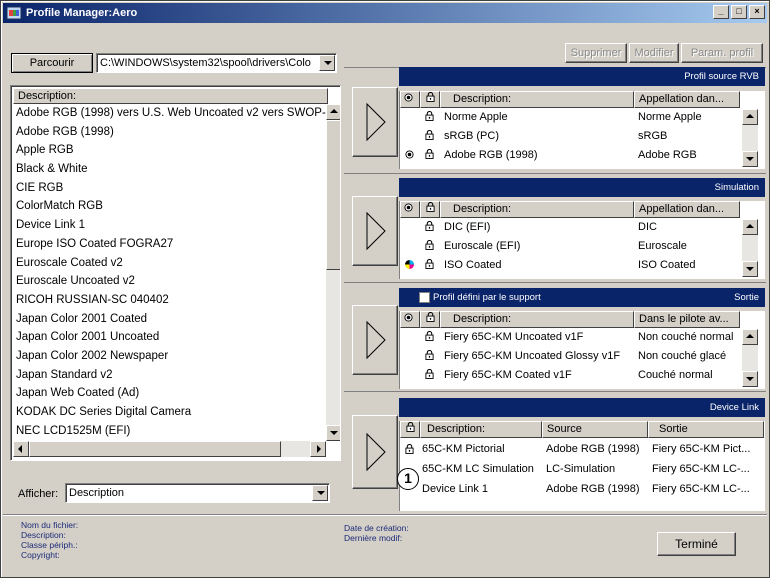 The image size is (770, 578). I want to click on profile-list-item: Japan Color 2001 Coated, so click(169, 319).